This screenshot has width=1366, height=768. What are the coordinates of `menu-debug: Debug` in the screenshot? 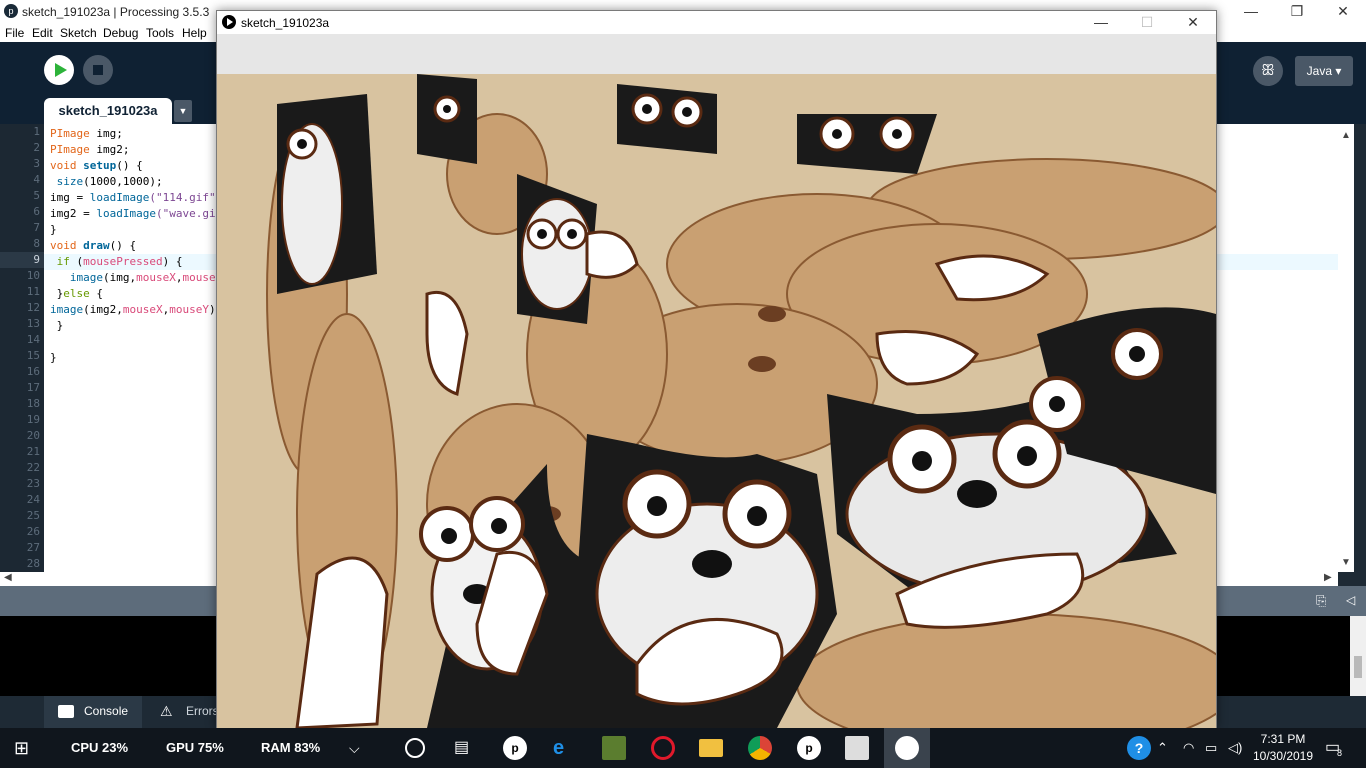 It's located at (120, 33).